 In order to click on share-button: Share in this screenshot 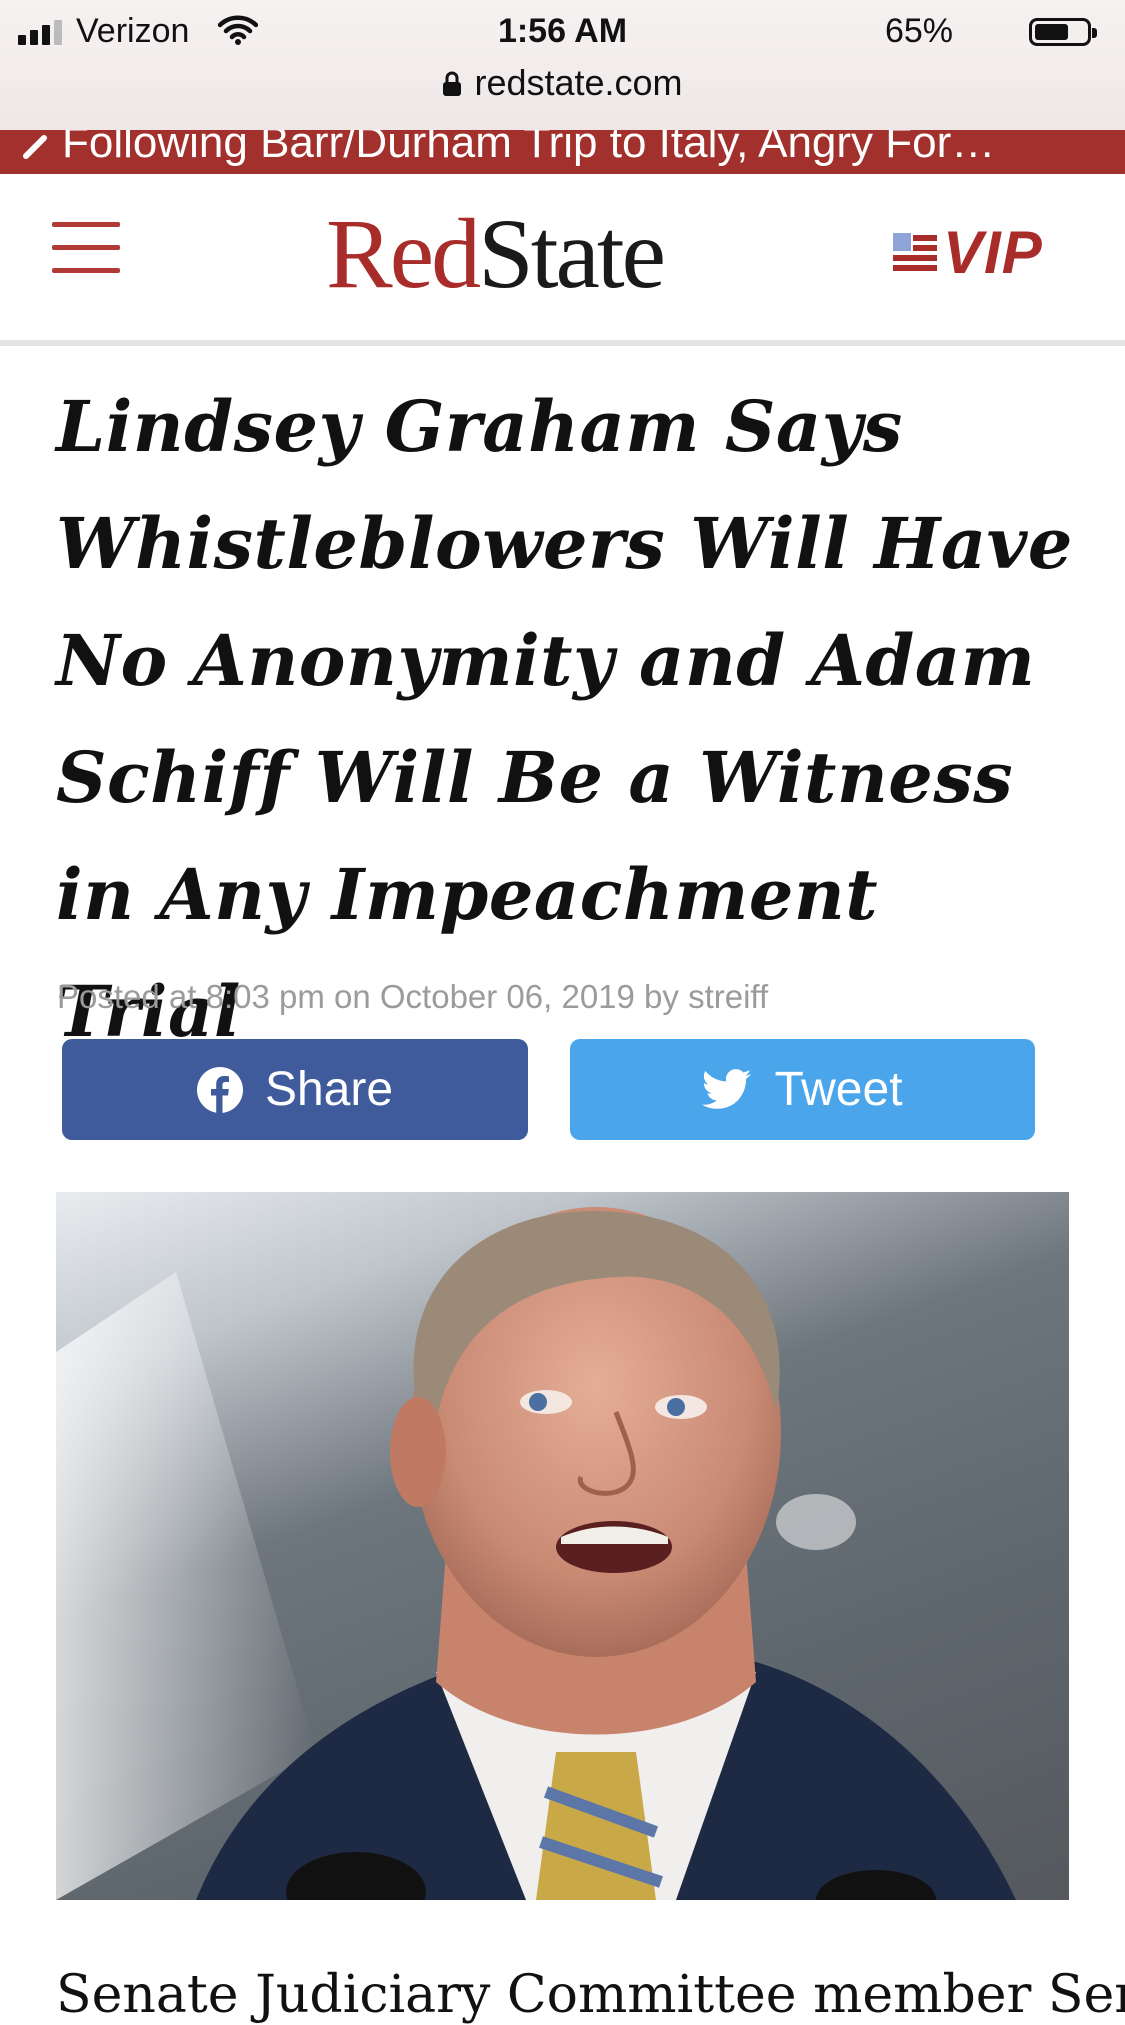, I will do `click(295, 1089)`.